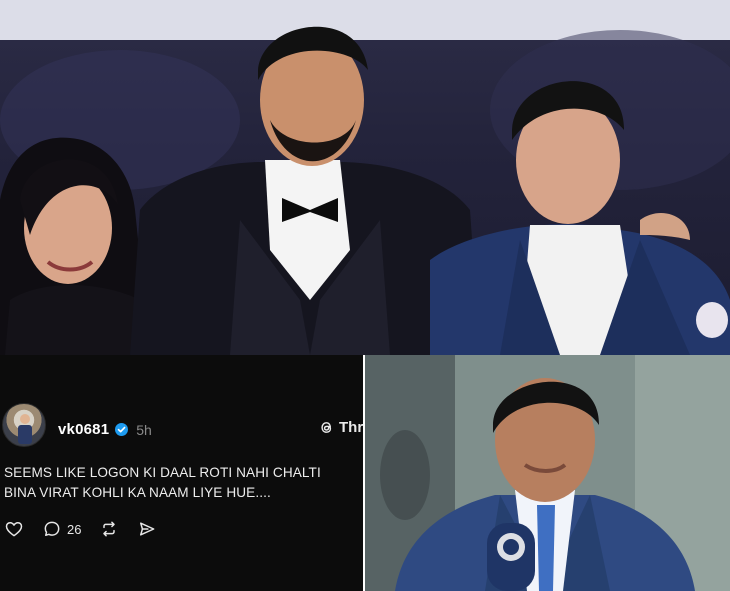 Image resolution: width=730 pixels, height=591 pixels. Describe the element at coordinates (61, 529) in the screenshot. I see `reply-button: 26` at that location.